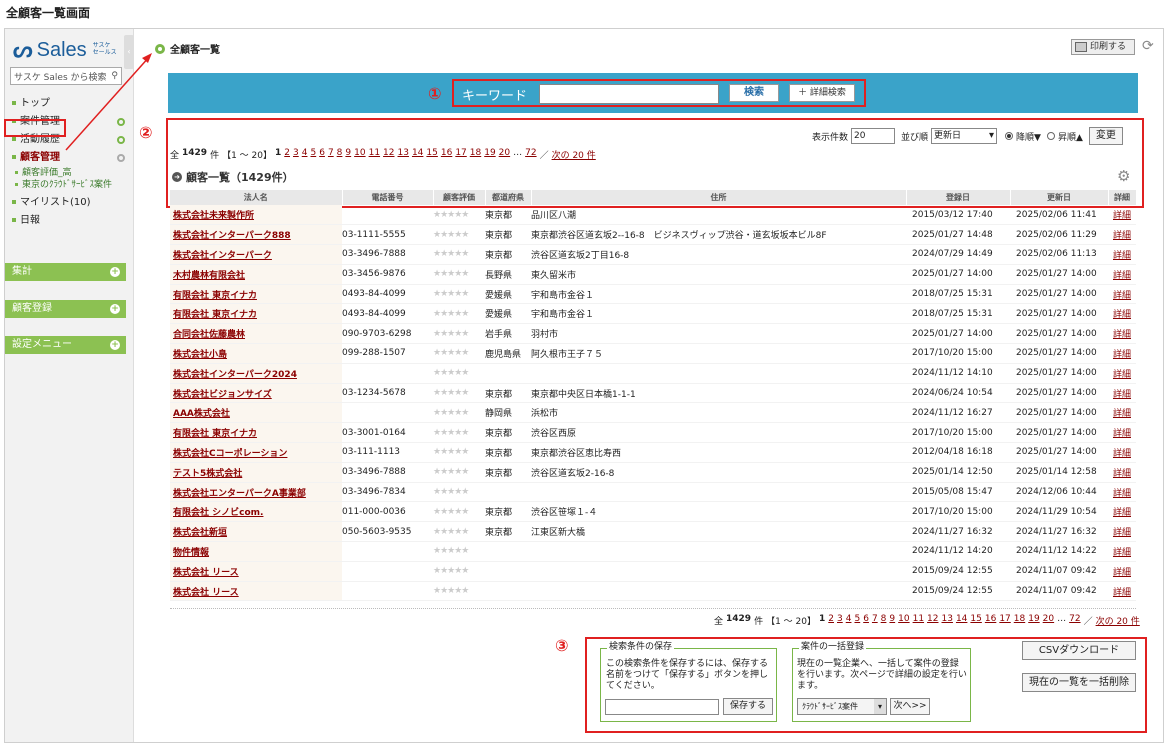 The image size is (1168, 747). What do you see at coordinates (108, 102) in the screenshot?
I see `annotation-arrow` at bounding box center [108, 102].